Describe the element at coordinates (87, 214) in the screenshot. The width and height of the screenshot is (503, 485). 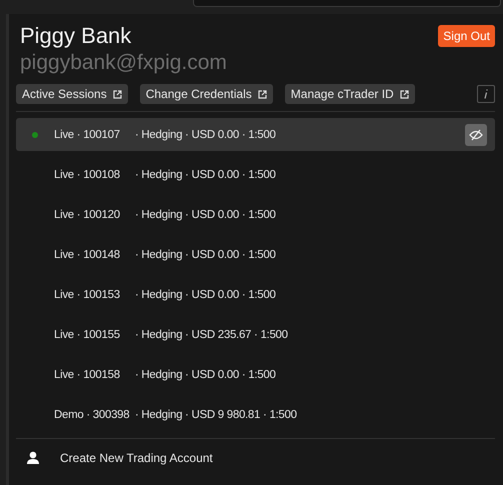
I see `account-number: Live · 100120` at that location.